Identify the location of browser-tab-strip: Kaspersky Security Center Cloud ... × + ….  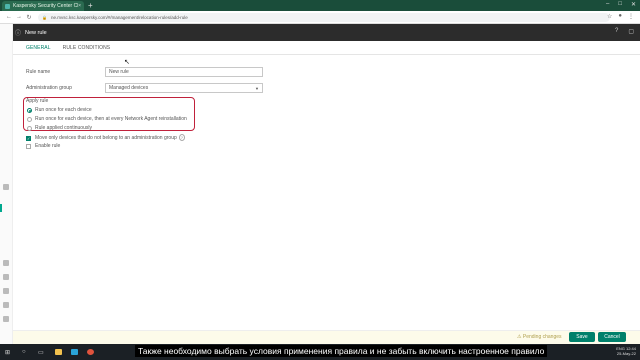
(320, 5).